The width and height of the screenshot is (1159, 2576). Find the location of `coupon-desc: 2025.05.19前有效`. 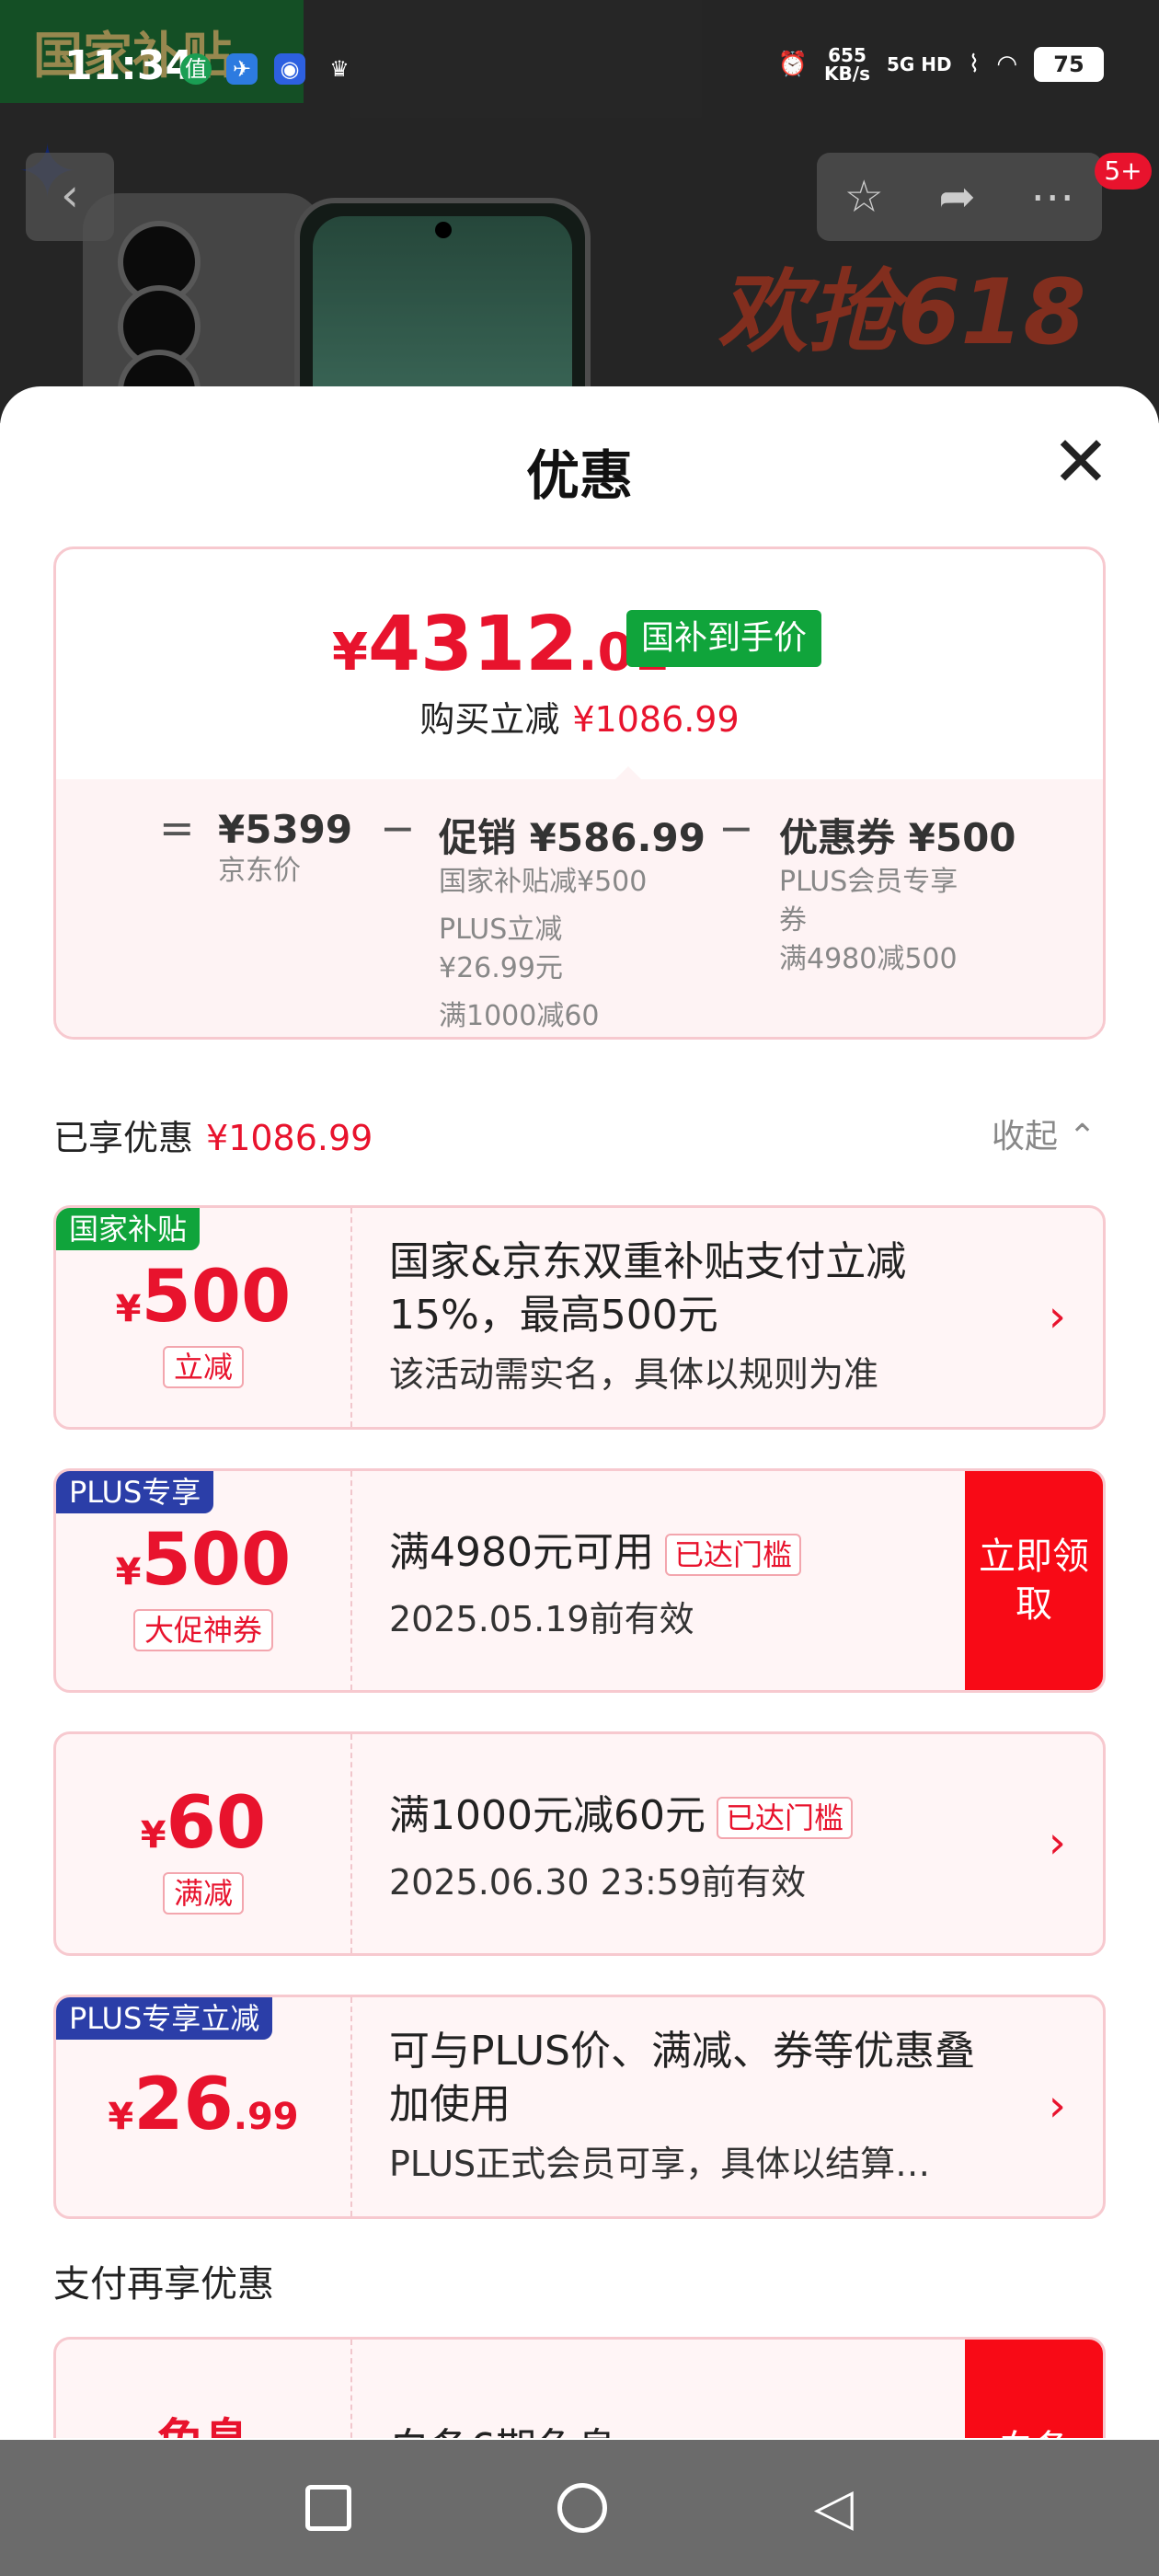

coupon-desc: 2025.05.19前有效 is located at coordinates (541, 1619).